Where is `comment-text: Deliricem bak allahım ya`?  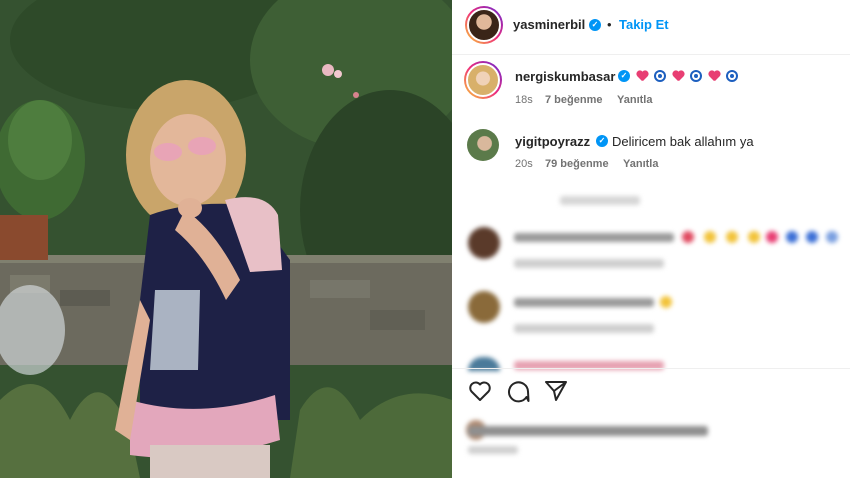
comment-text: Deliricem bak allahım ya is located at coordinates (683, 141).